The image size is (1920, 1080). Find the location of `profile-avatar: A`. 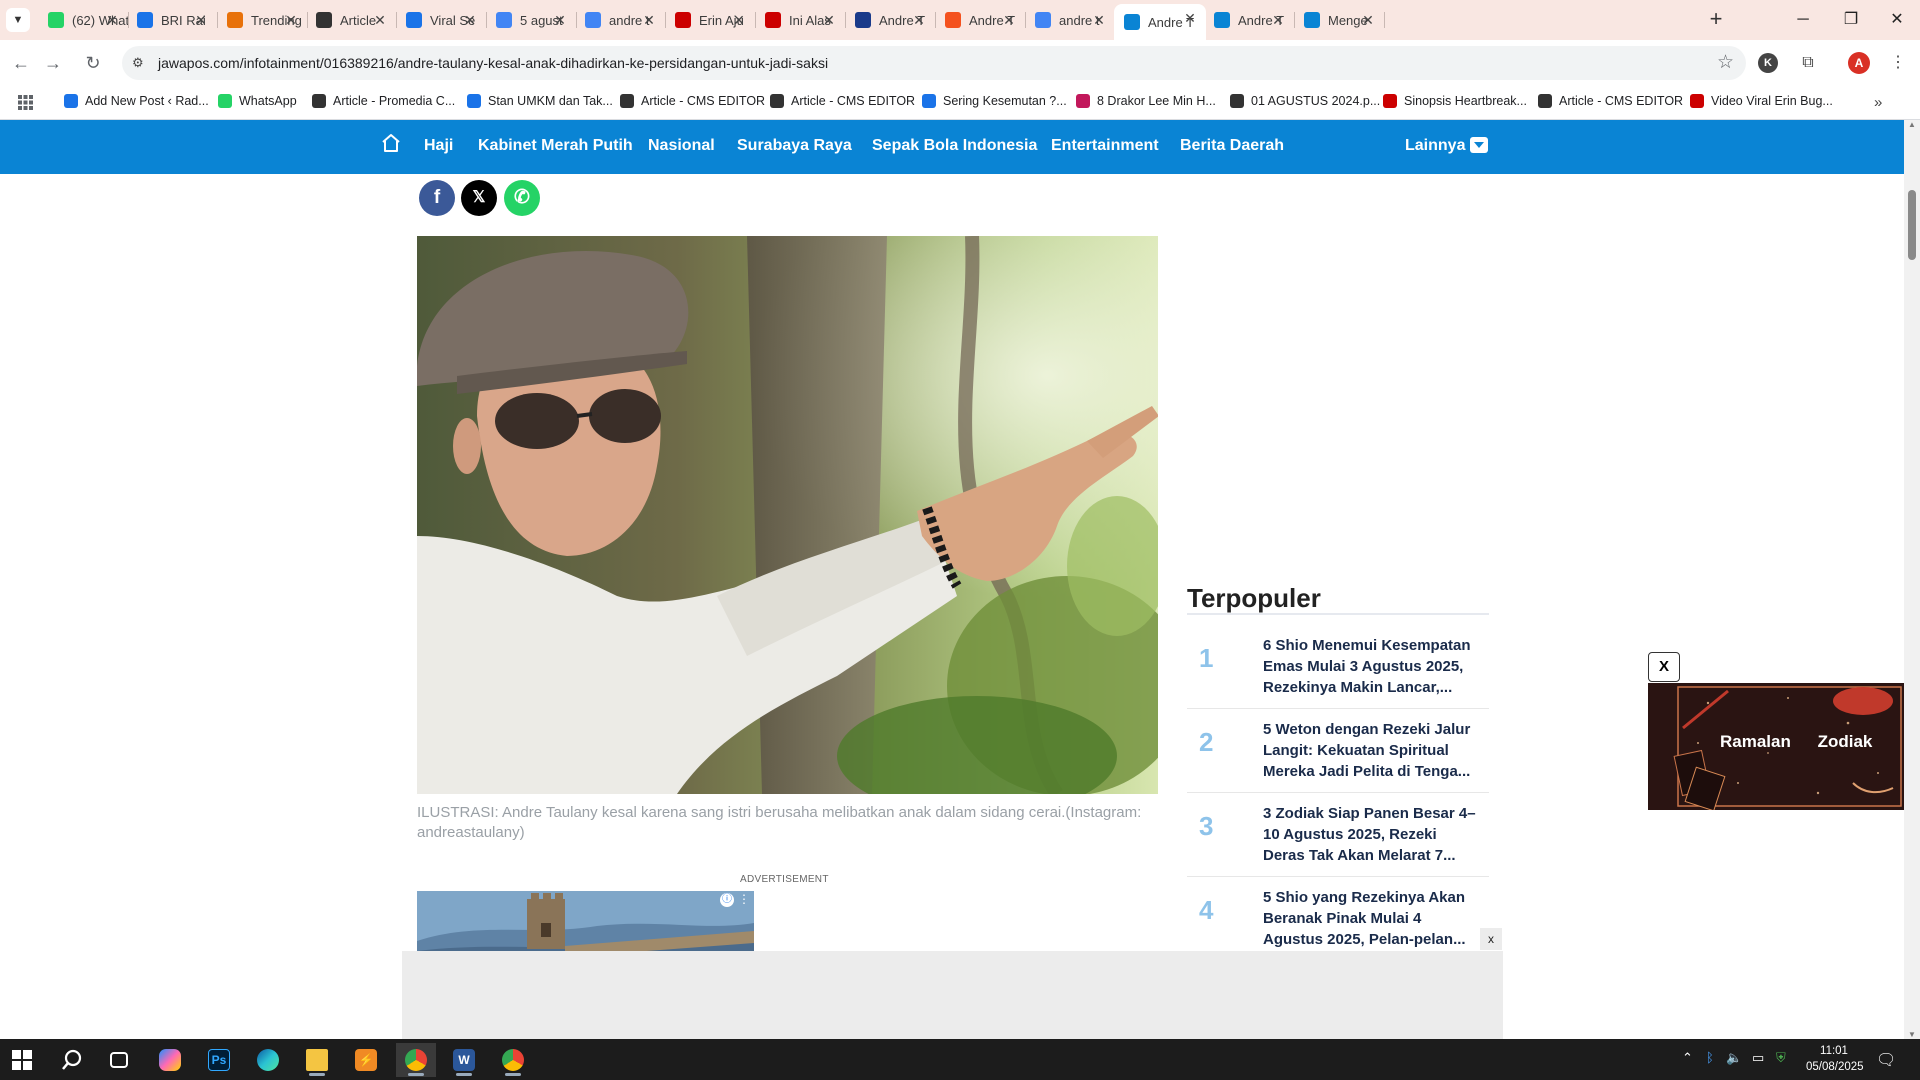

profile-avatar: A is located at coordinates (1859, 63).